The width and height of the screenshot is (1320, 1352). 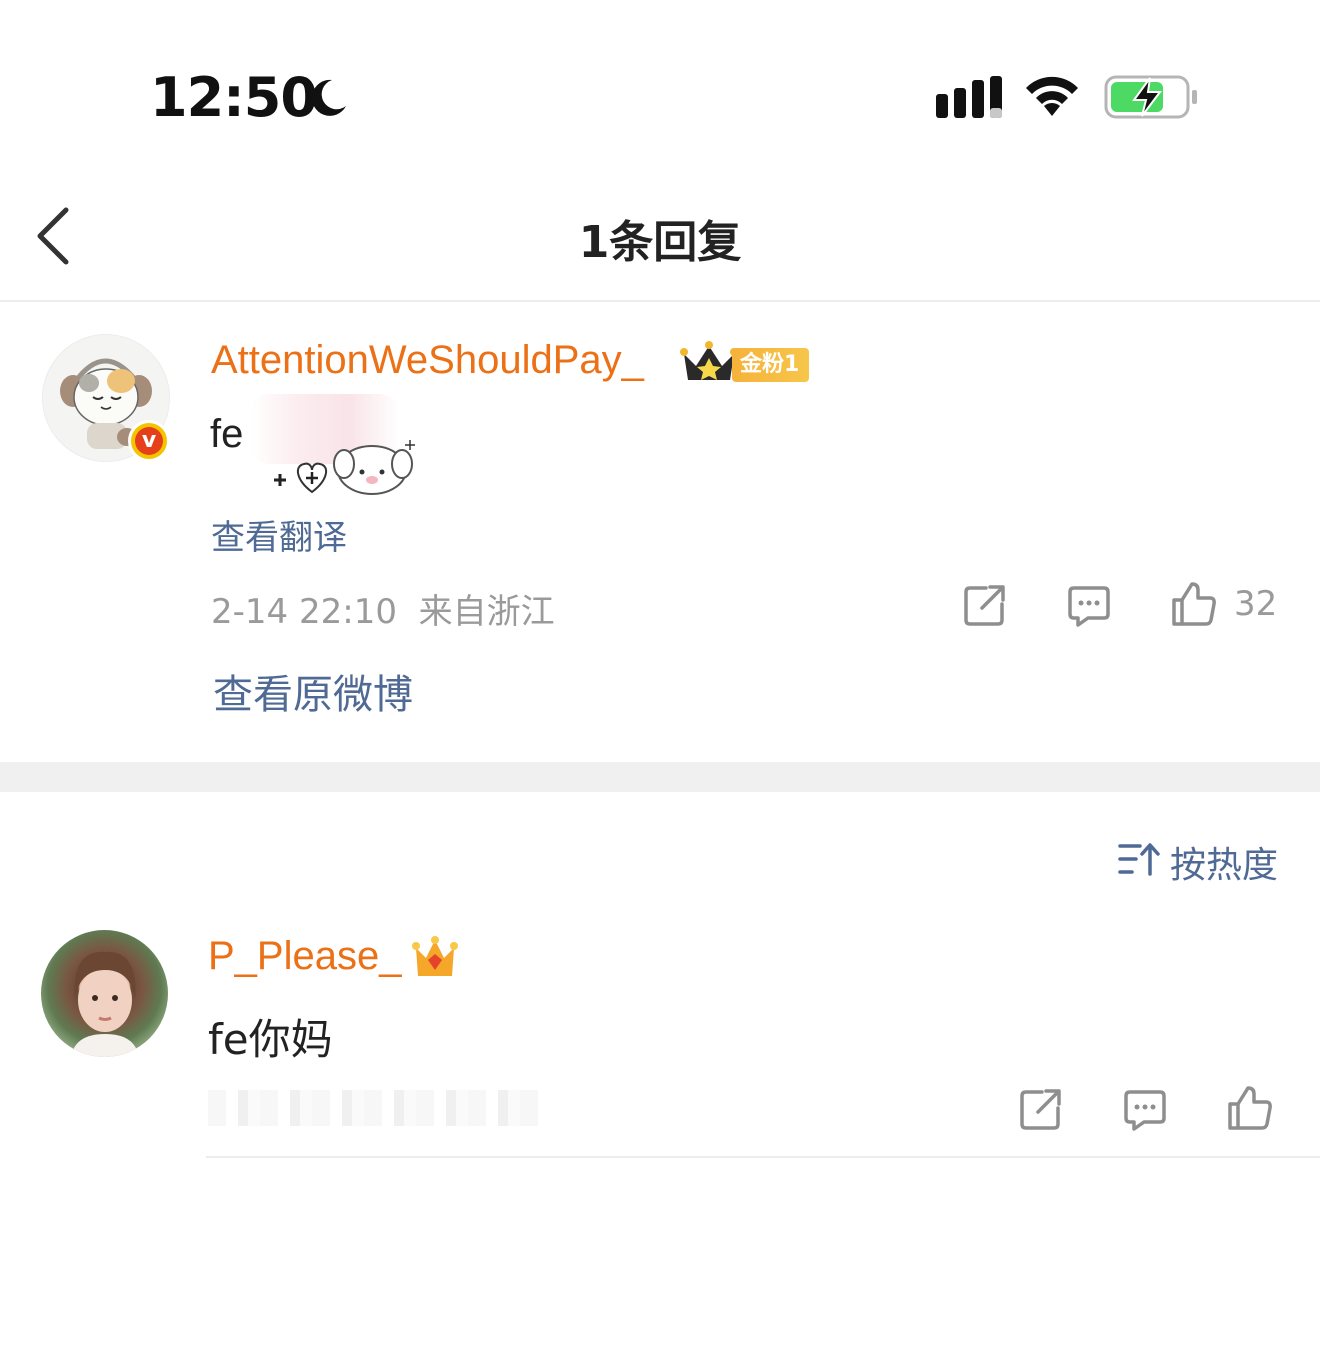 I want to click on avatar, so click(x=104, y=993).